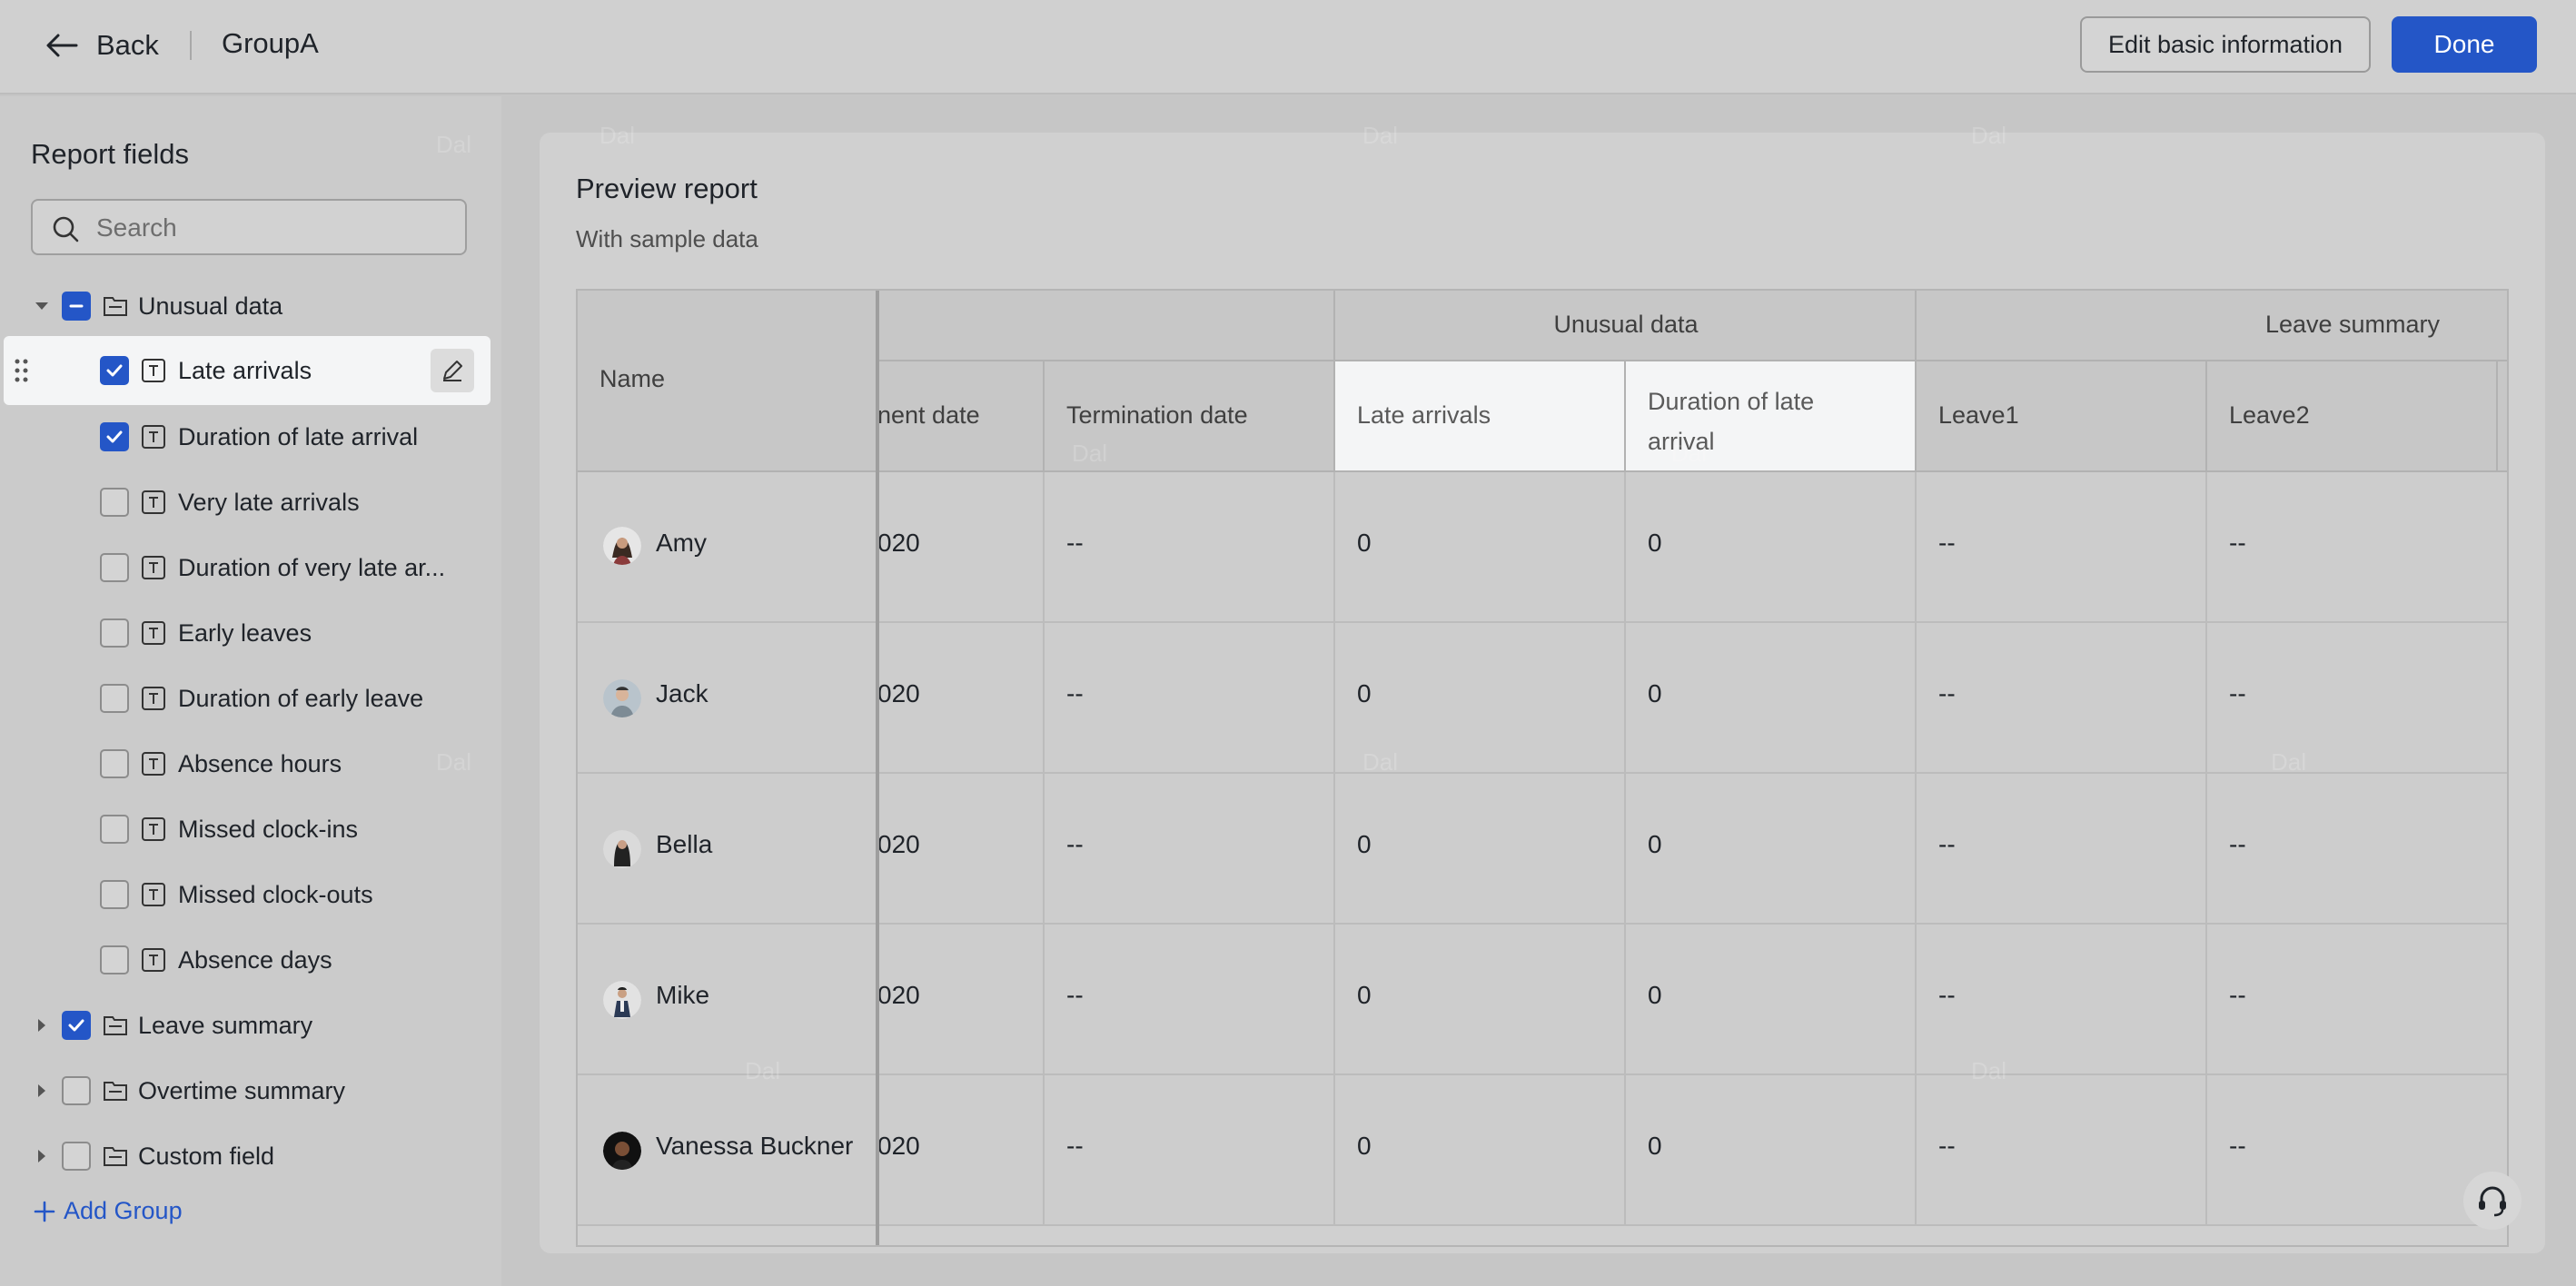 The height and width of the screenshot is (1286, 2576). What do you see at coordinates (123, 1211) in the screenshot?
I see `add-group-label: Add Group` at bounding box center [123, 1211].